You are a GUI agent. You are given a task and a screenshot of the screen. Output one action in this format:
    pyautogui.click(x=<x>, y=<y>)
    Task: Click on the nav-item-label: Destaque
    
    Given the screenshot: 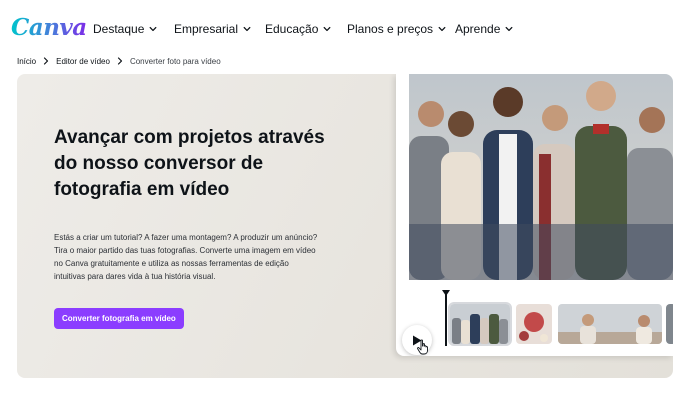 What is the action you would take?
    pyautogui.click(x=119, y=29)
    